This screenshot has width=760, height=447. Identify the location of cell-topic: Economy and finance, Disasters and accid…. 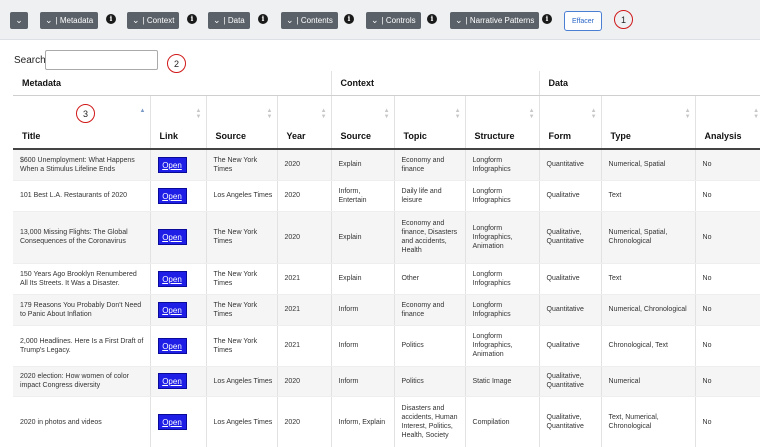
(430, 237).